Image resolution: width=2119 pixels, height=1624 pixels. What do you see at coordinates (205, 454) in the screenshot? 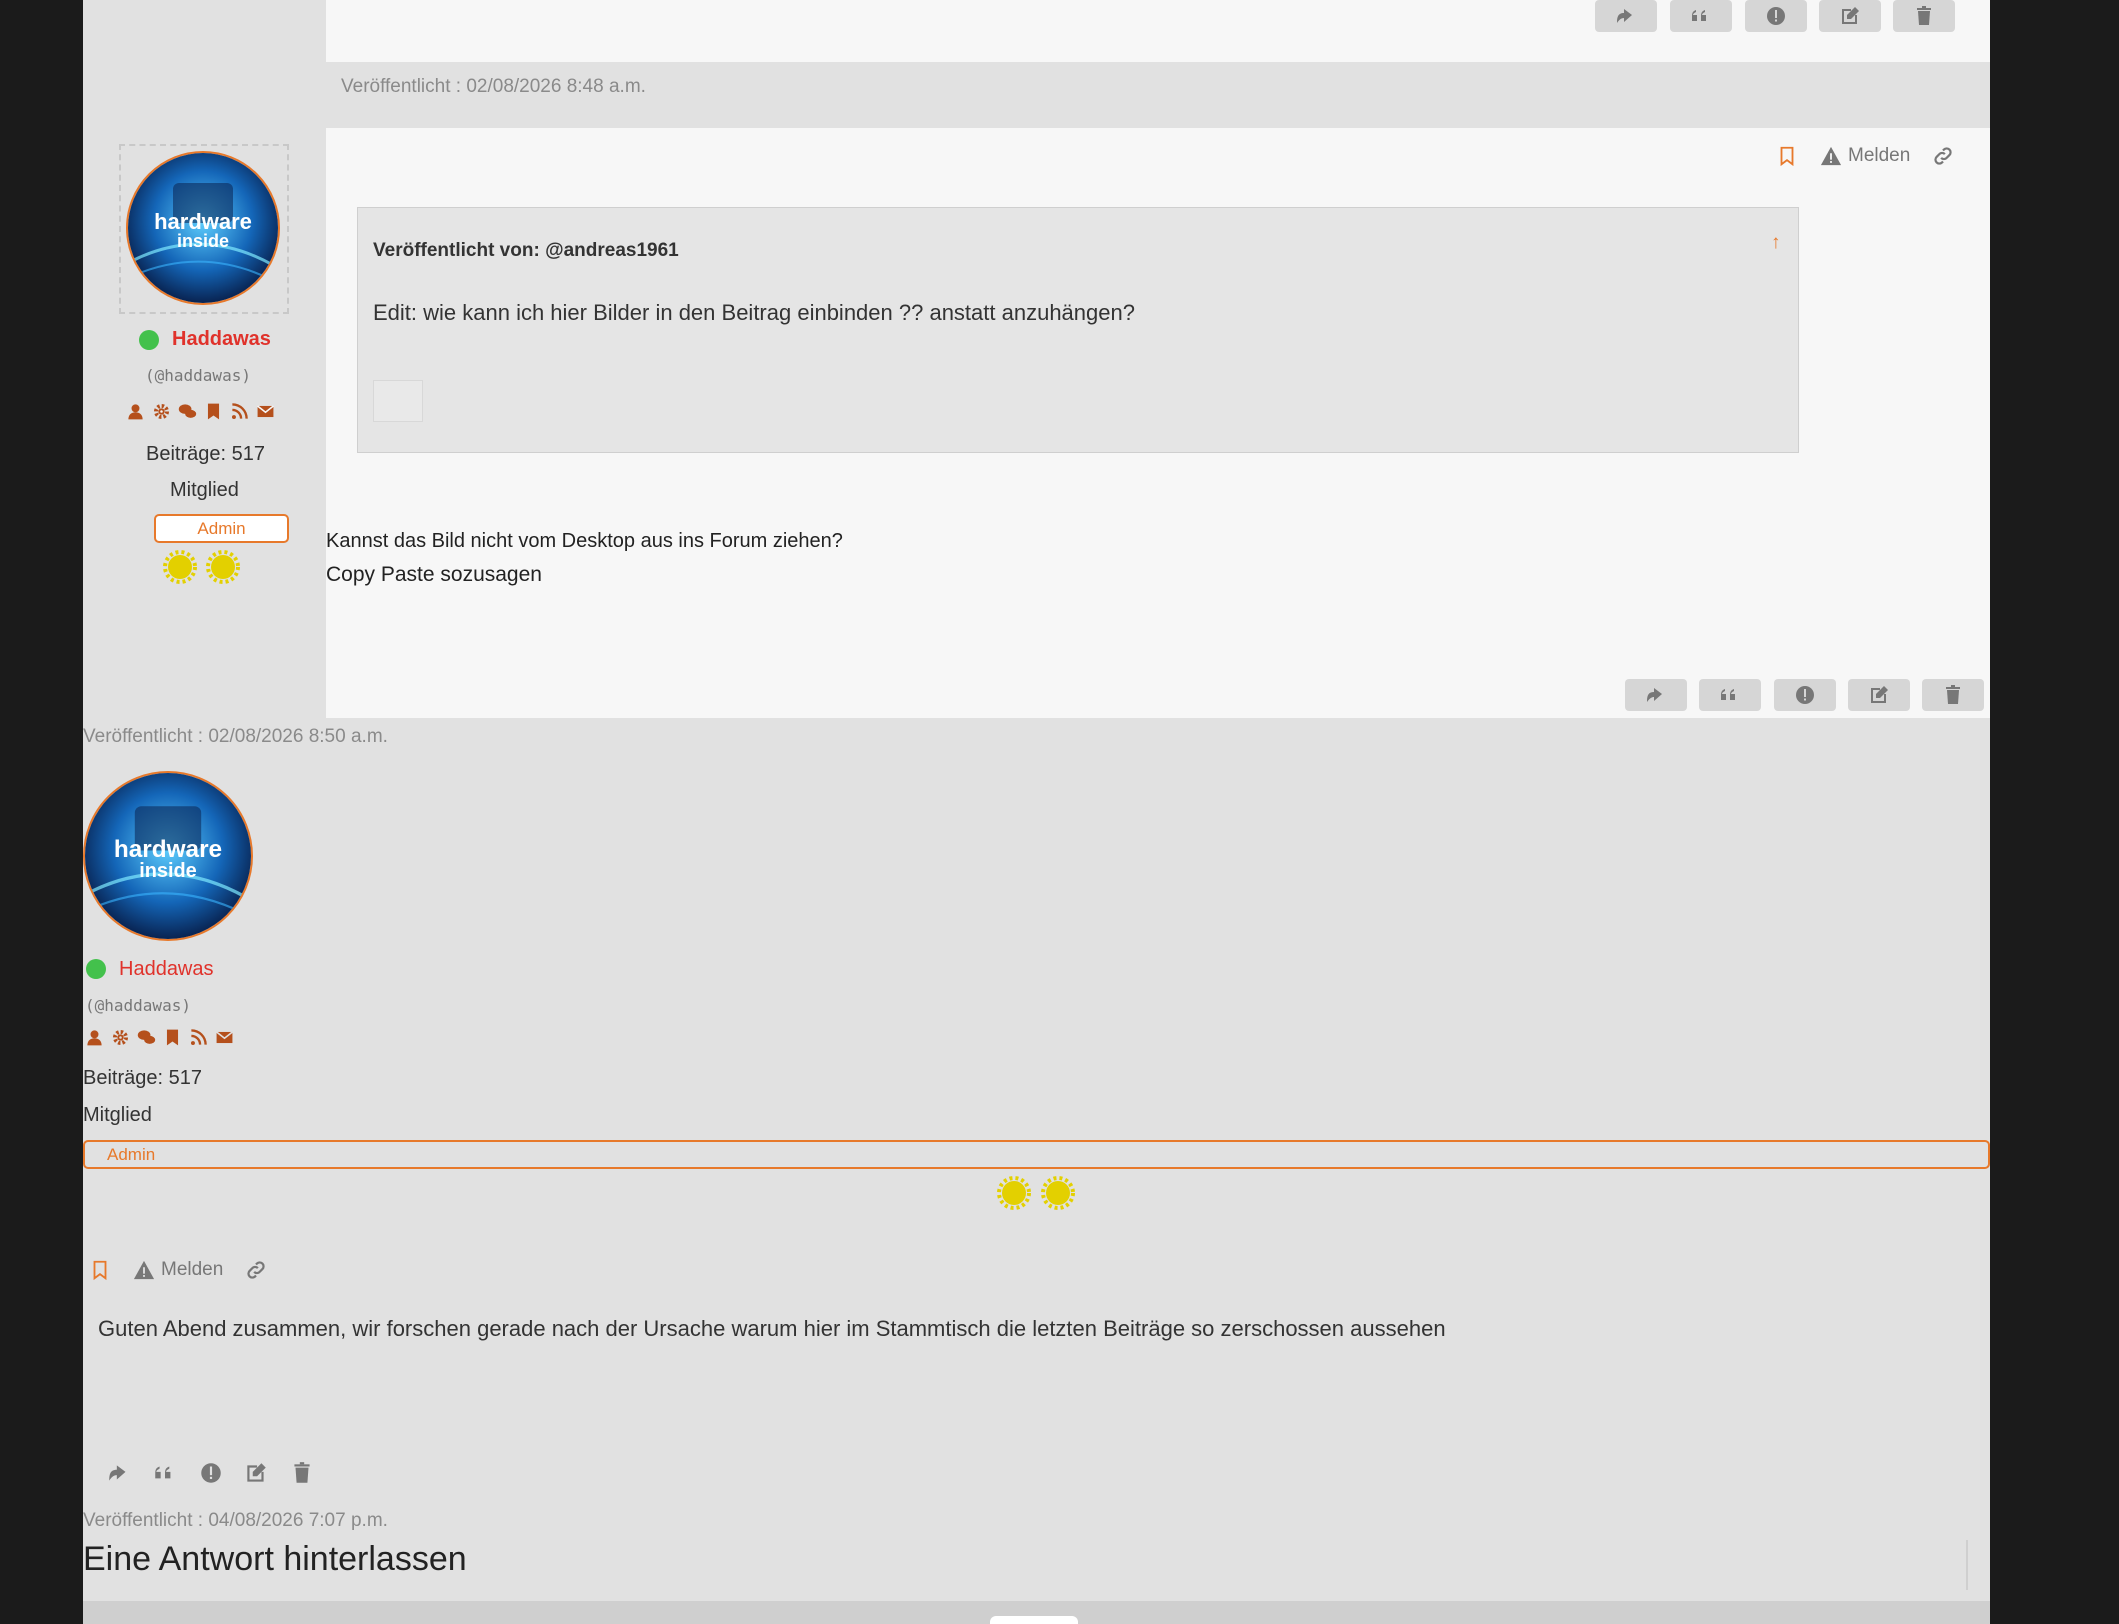
I see `post-2-author-post-count: Beiträge: 517` at bounding box center [205, 454].